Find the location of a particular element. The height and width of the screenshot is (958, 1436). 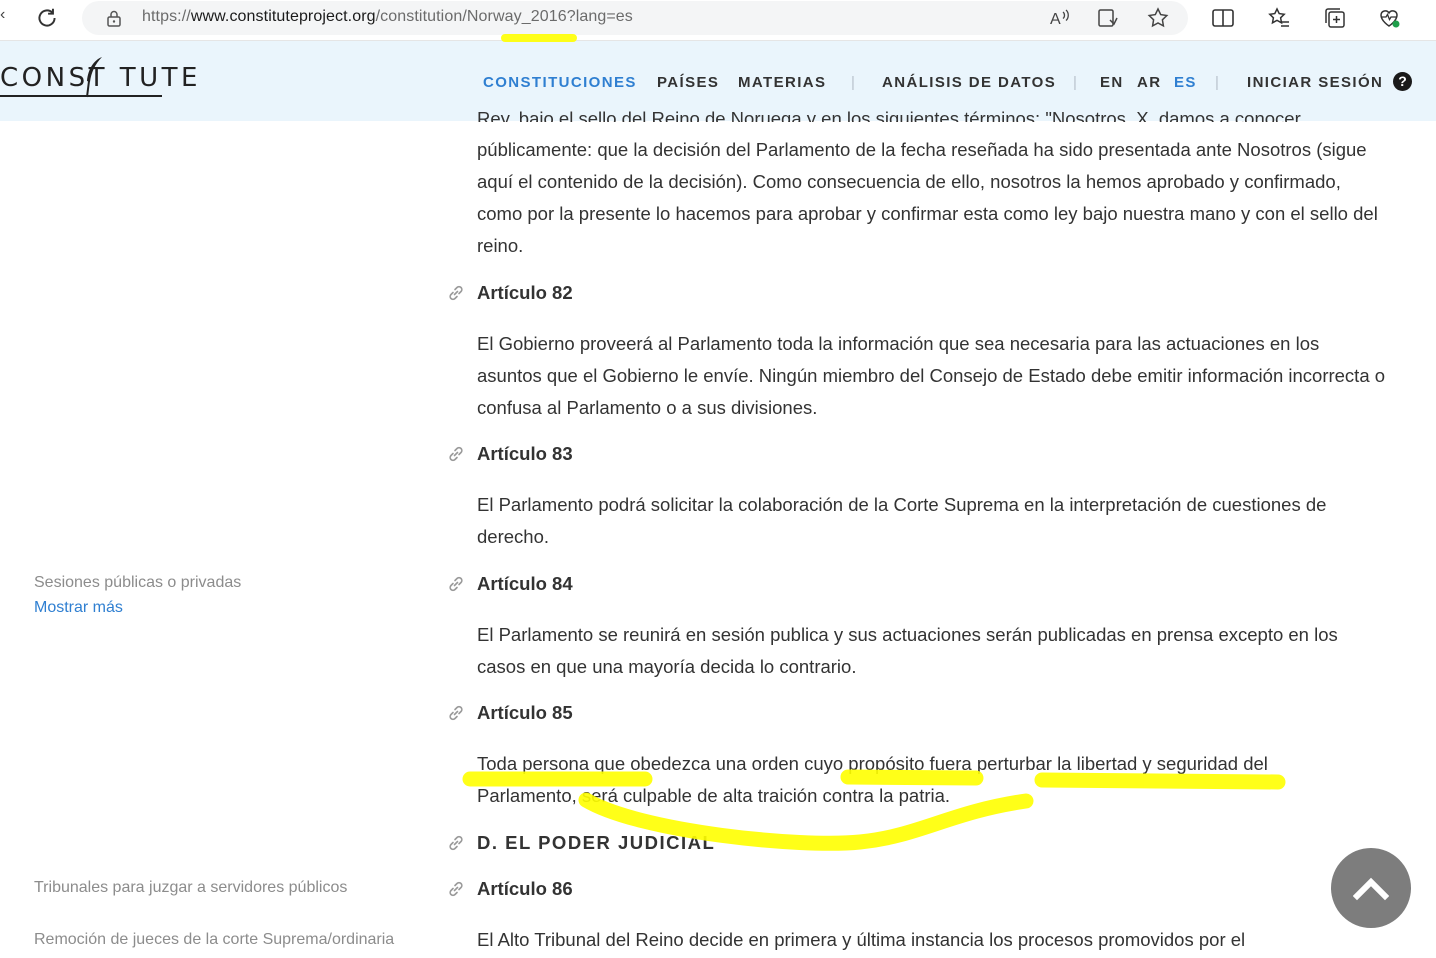

feather-icon is located at coordinates (94, 77).